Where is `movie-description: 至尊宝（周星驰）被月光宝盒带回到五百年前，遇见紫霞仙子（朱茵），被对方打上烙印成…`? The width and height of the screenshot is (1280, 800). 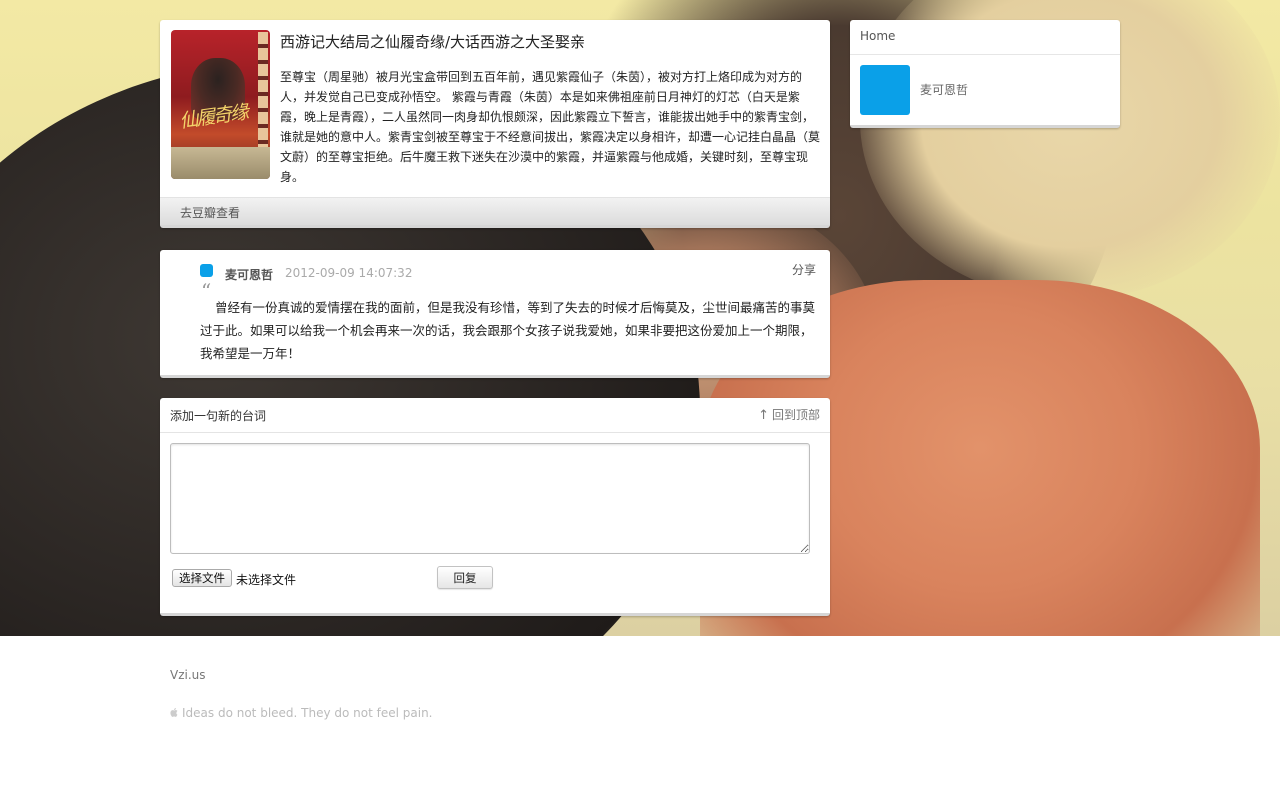 movie-description: 至尊宝（周星驰）被月光宝盒带回到五百年前，遇见紫霞仙子（朱茵），被对方打上烙印成… is located at coordinates (550, 127).